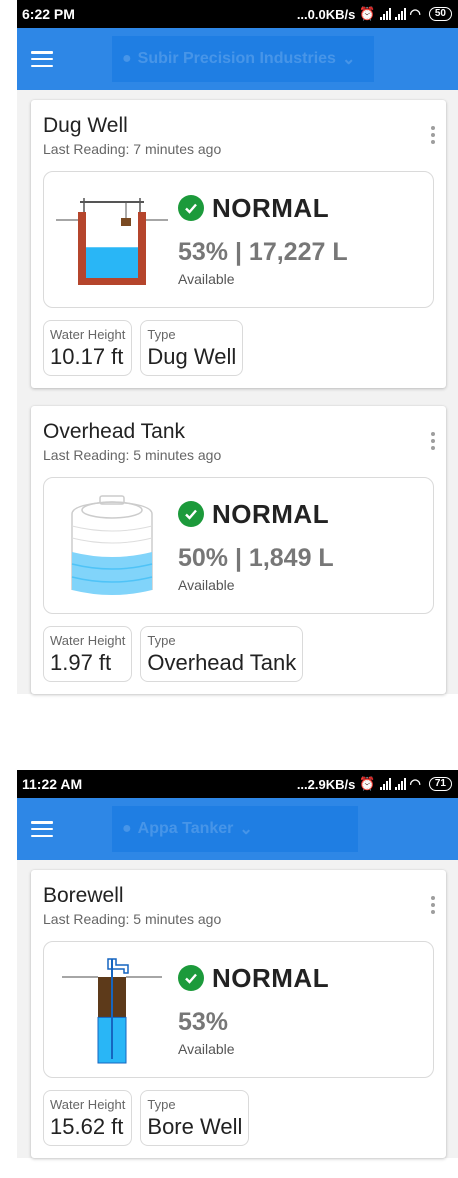 This screenshot has height=1178, width=458. I want to click on status-info: NORMAL 50% | 1,849 L Available, so click(256, 546).